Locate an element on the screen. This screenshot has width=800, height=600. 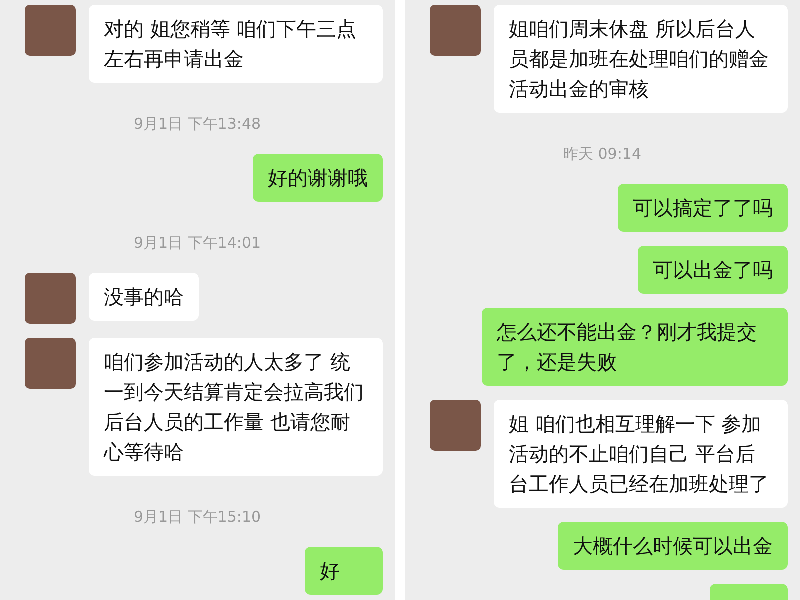
message-bubble: 对的 姐您稍等 咱们下午三点左右再申请出金 is located at coordinates (236, 44).